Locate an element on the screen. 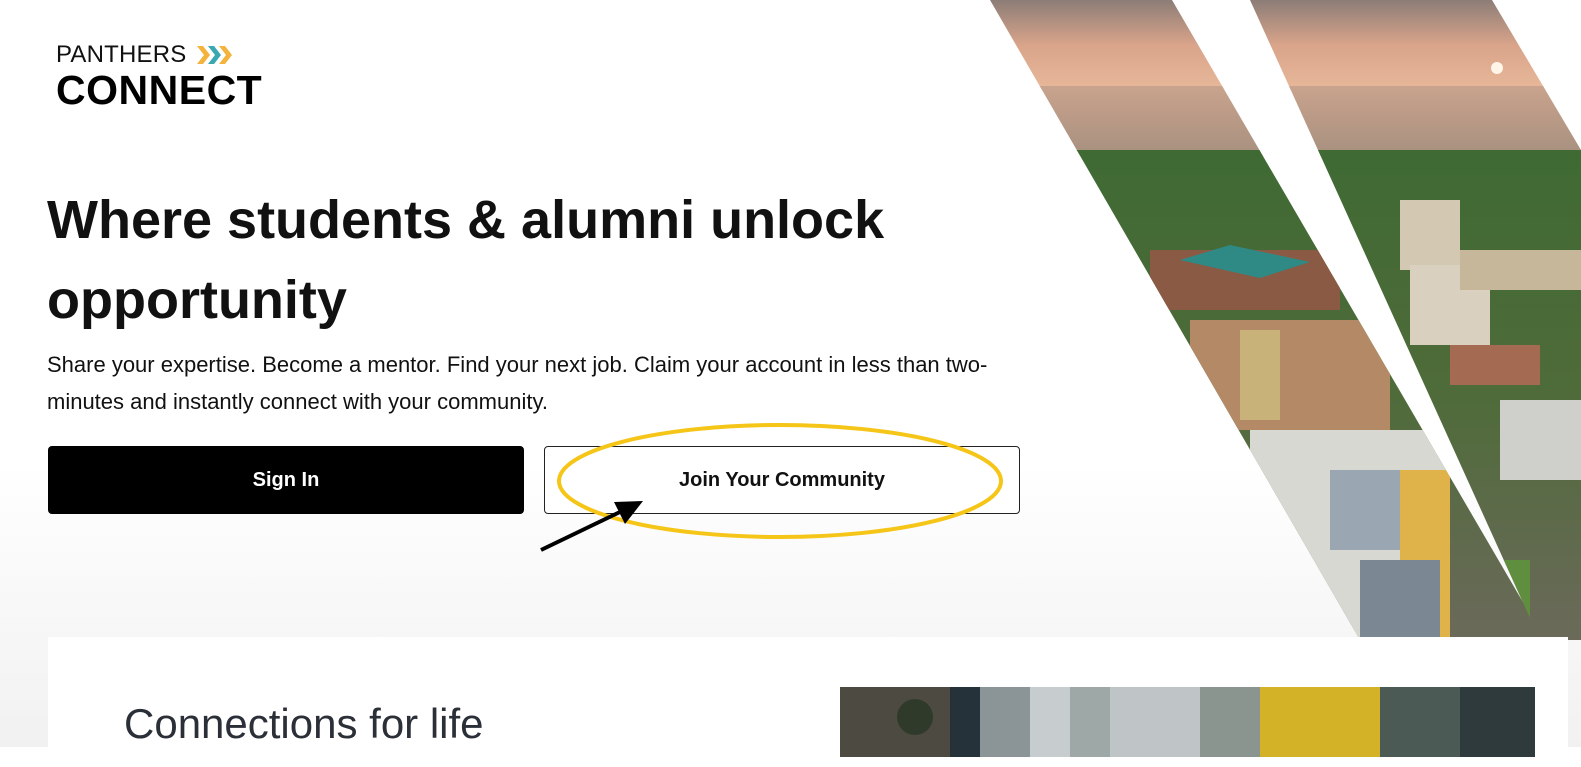 This screenshot has height=767, width=1581. logo-connect-text: CONNECT is located at coordinates (159, 90).